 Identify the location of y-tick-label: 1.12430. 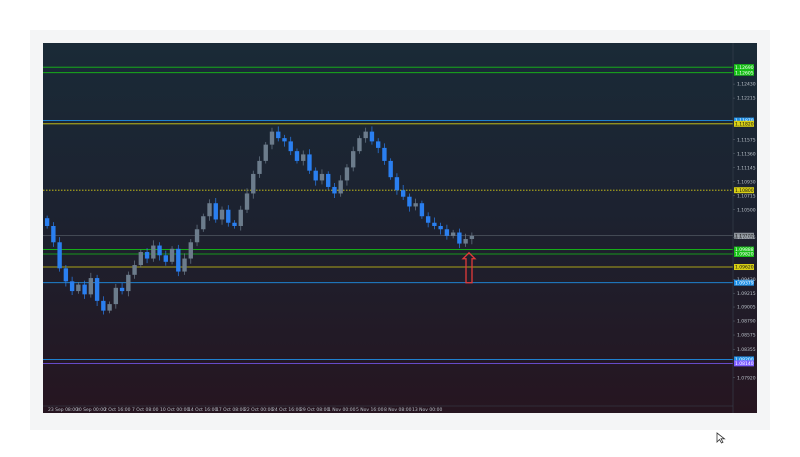
(746, 85).